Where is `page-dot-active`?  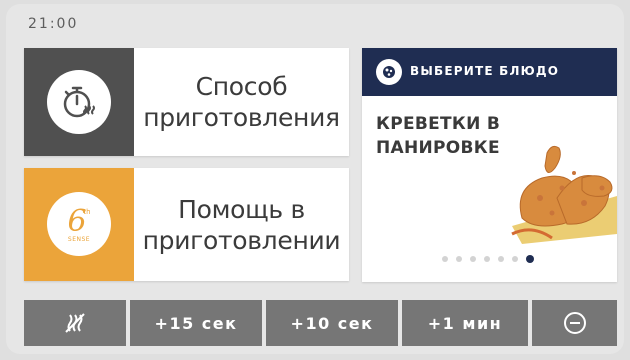
page-dot-active is located at coordinates (530, 259).